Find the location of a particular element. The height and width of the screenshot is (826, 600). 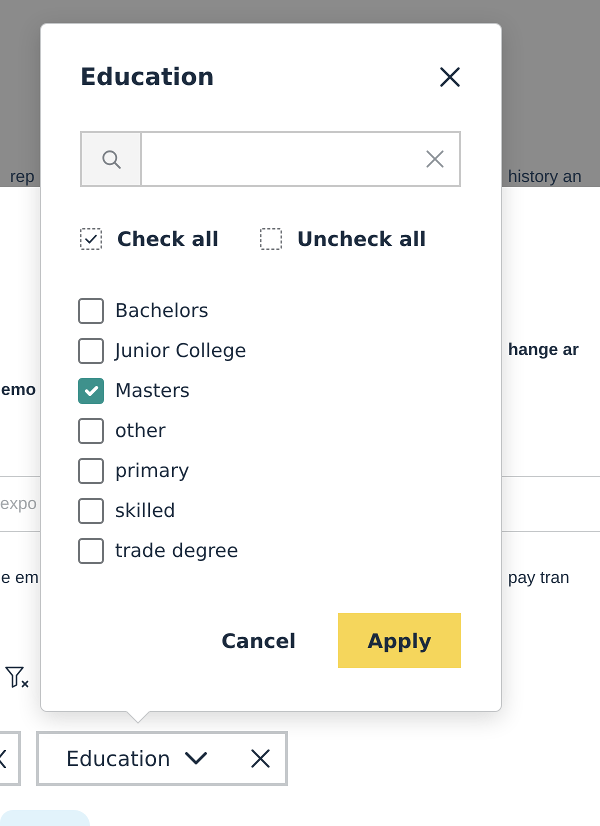

chevron-down-icon is located at coordinates (195, 758).